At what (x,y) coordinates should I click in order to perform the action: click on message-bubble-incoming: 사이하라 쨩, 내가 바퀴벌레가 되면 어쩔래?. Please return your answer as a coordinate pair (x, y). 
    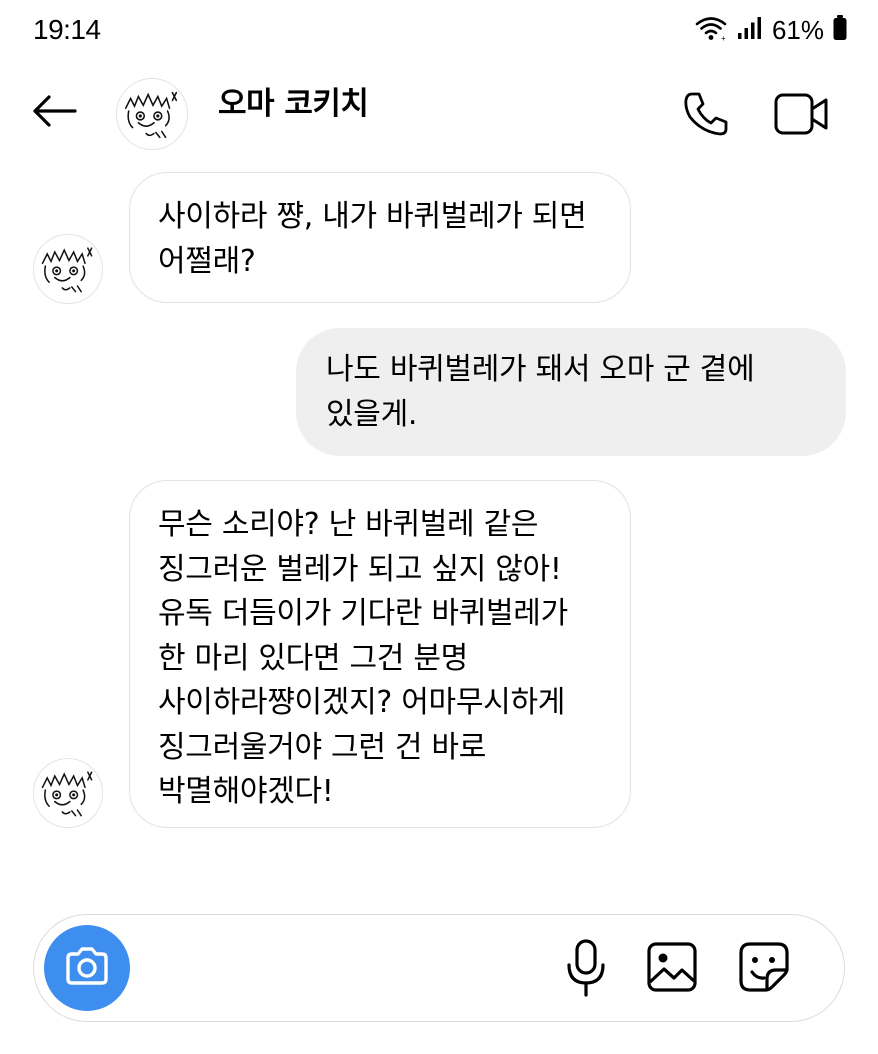
    Looking at the image, I should click on (380, 237).